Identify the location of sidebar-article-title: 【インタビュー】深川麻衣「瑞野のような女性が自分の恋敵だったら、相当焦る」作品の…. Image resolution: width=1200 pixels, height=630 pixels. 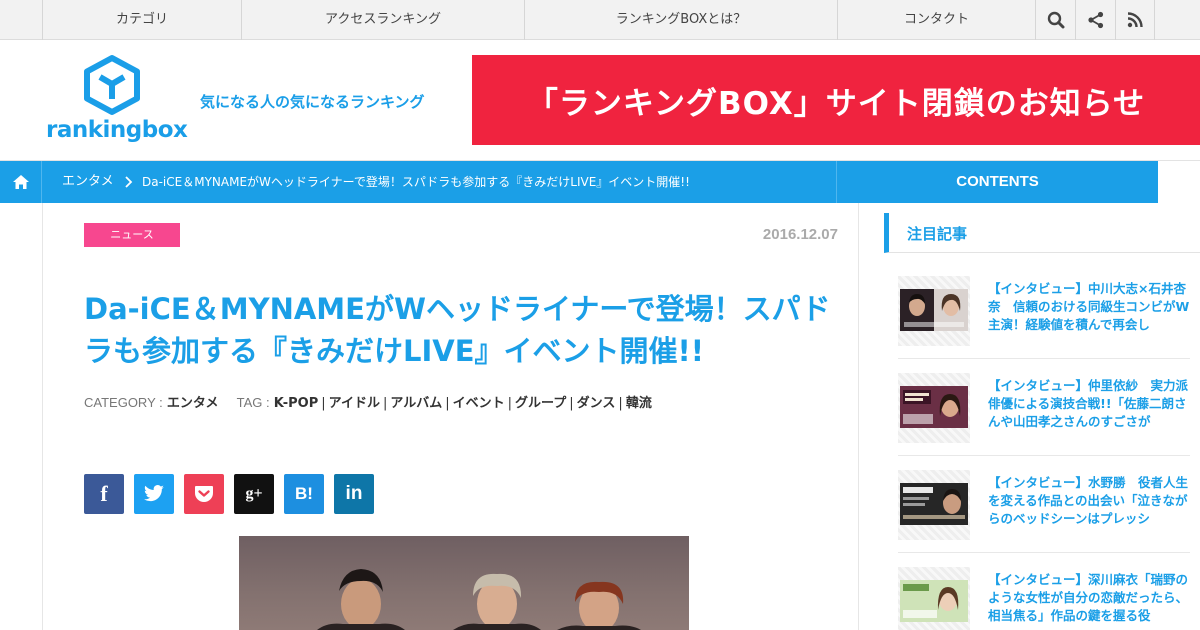
(1088, 597).